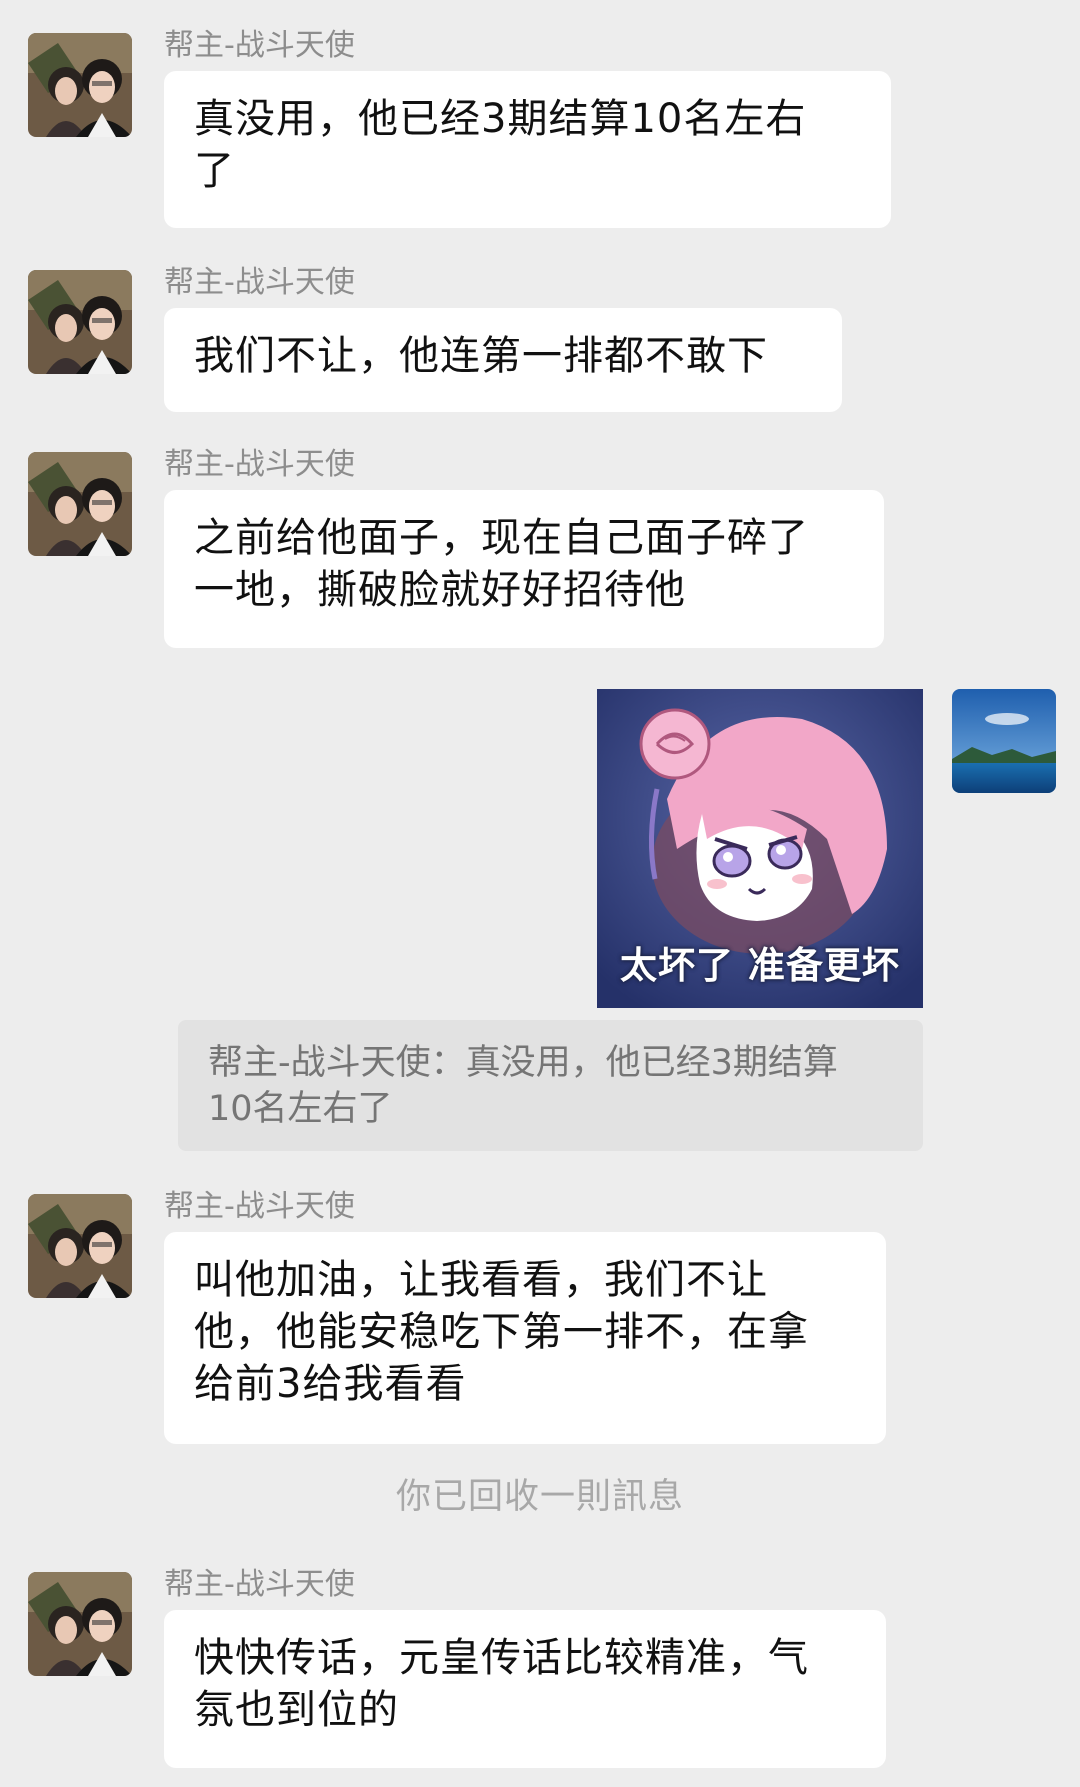 Image resolution: width=1080 pixels, height=1787 pixels. I want to click on self-avatar, so click(1004, 741).